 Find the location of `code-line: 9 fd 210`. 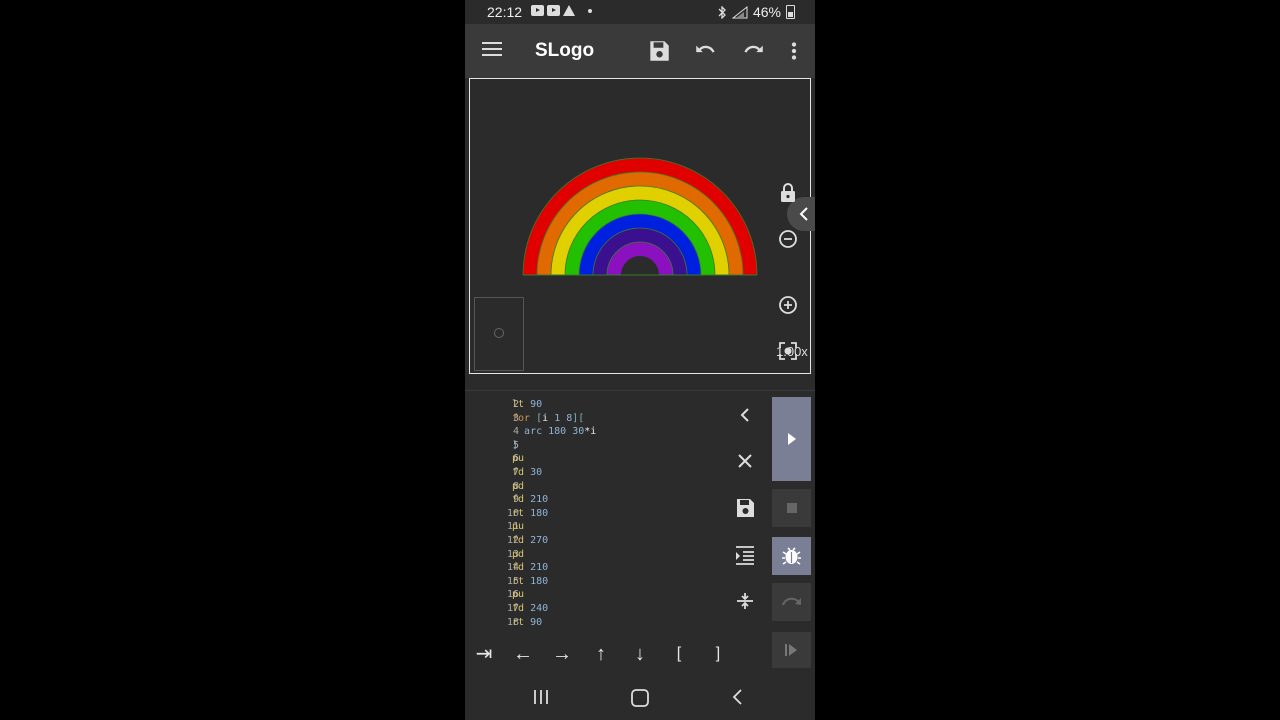

code-line: 9 fd 210 is located at coordinates (595, 501).